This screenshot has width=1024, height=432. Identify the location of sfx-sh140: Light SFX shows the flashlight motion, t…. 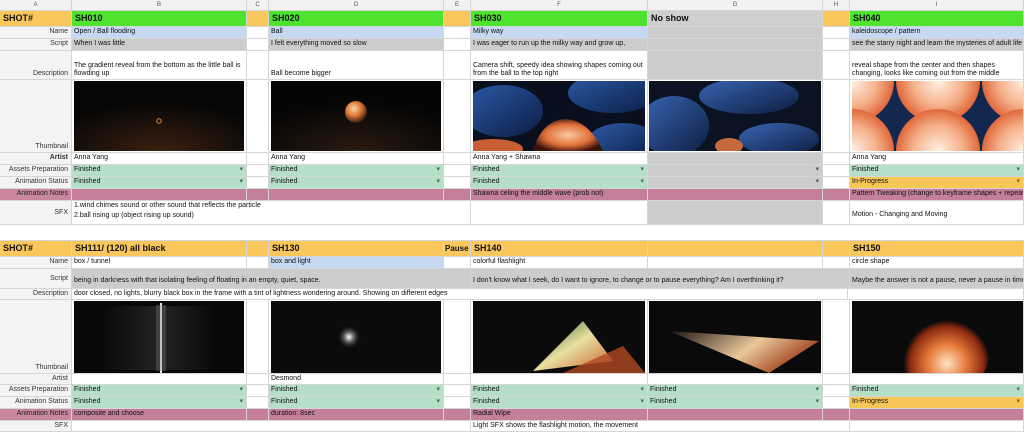
(660, 426).